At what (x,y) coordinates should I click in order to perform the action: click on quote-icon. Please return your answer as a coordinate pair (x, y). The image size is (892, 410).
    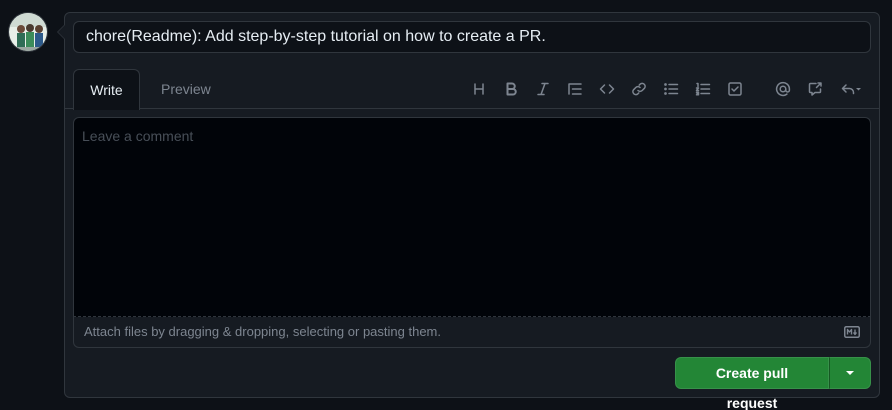
    Looking at the image, I should click on (575, 89).